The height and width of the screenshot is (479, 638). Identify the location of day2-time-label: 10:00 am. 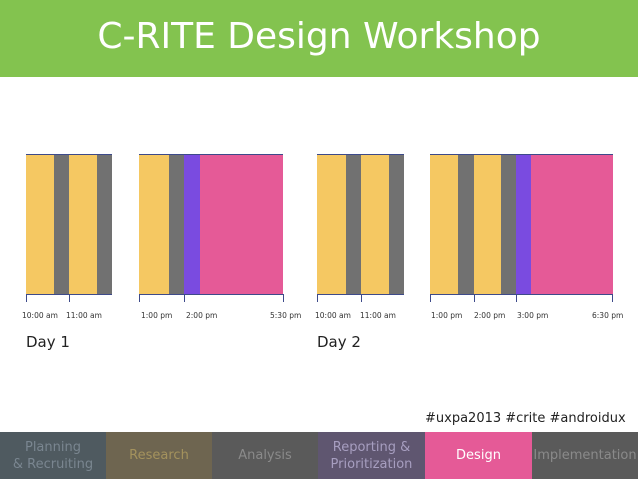
(333, 315).